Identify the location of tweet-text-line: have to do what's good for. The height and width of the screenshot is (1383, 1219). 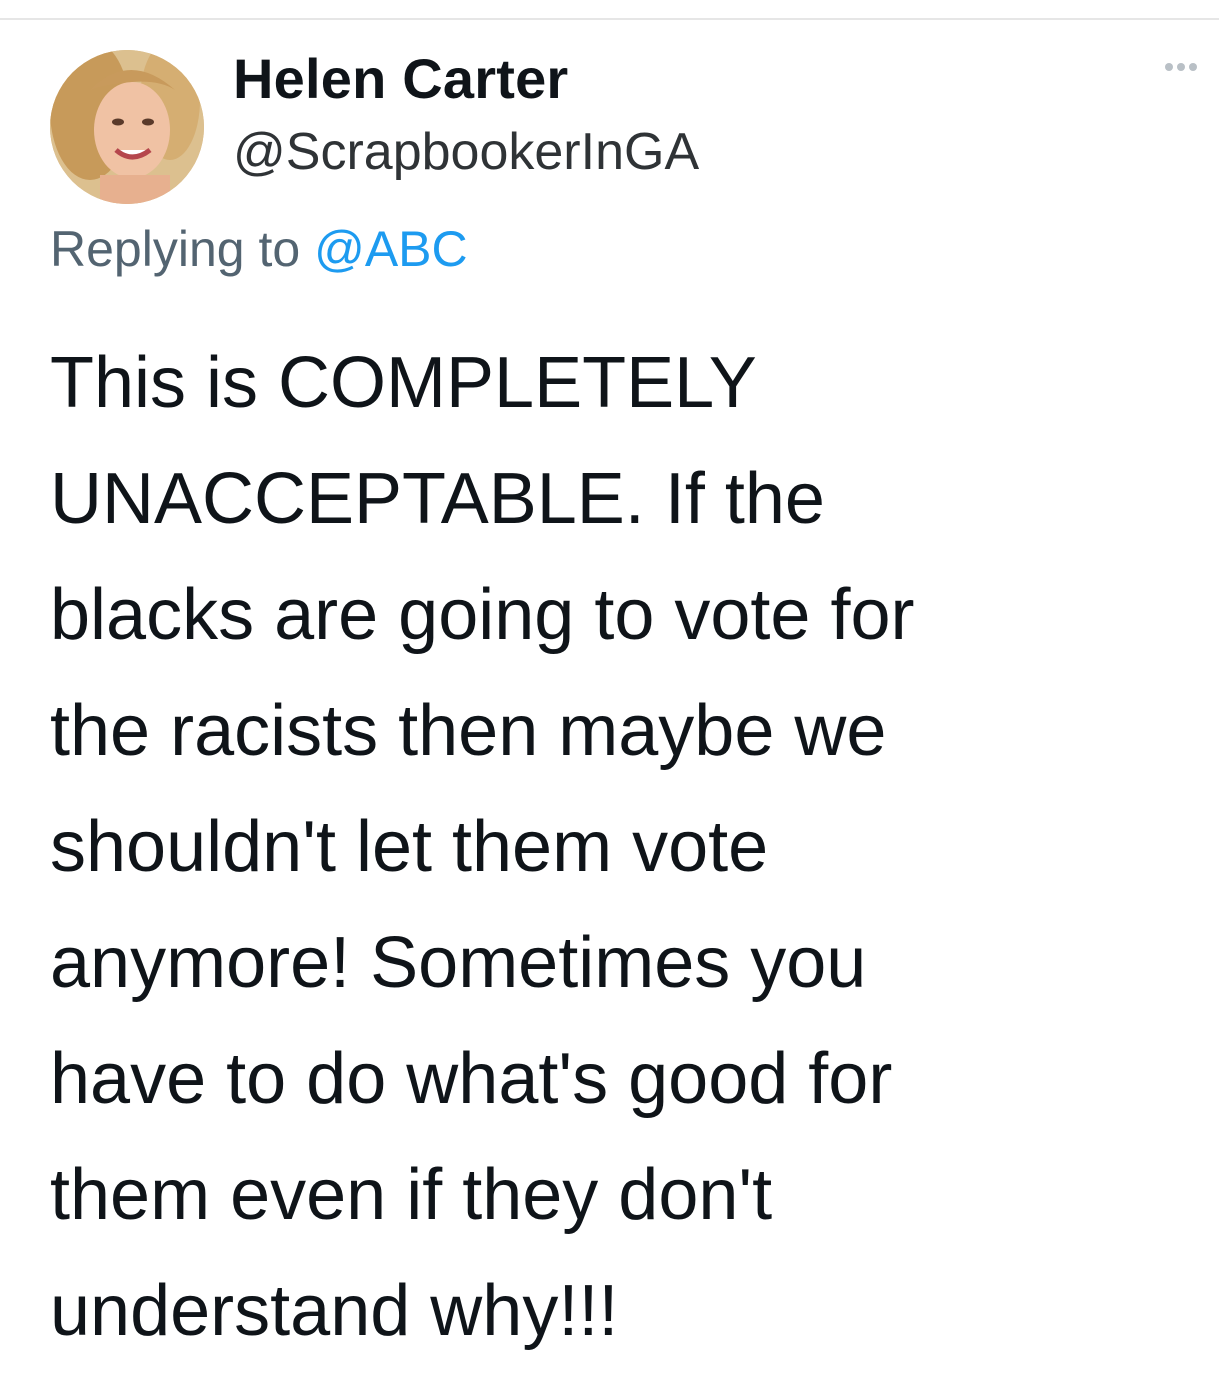
(471, 1079).